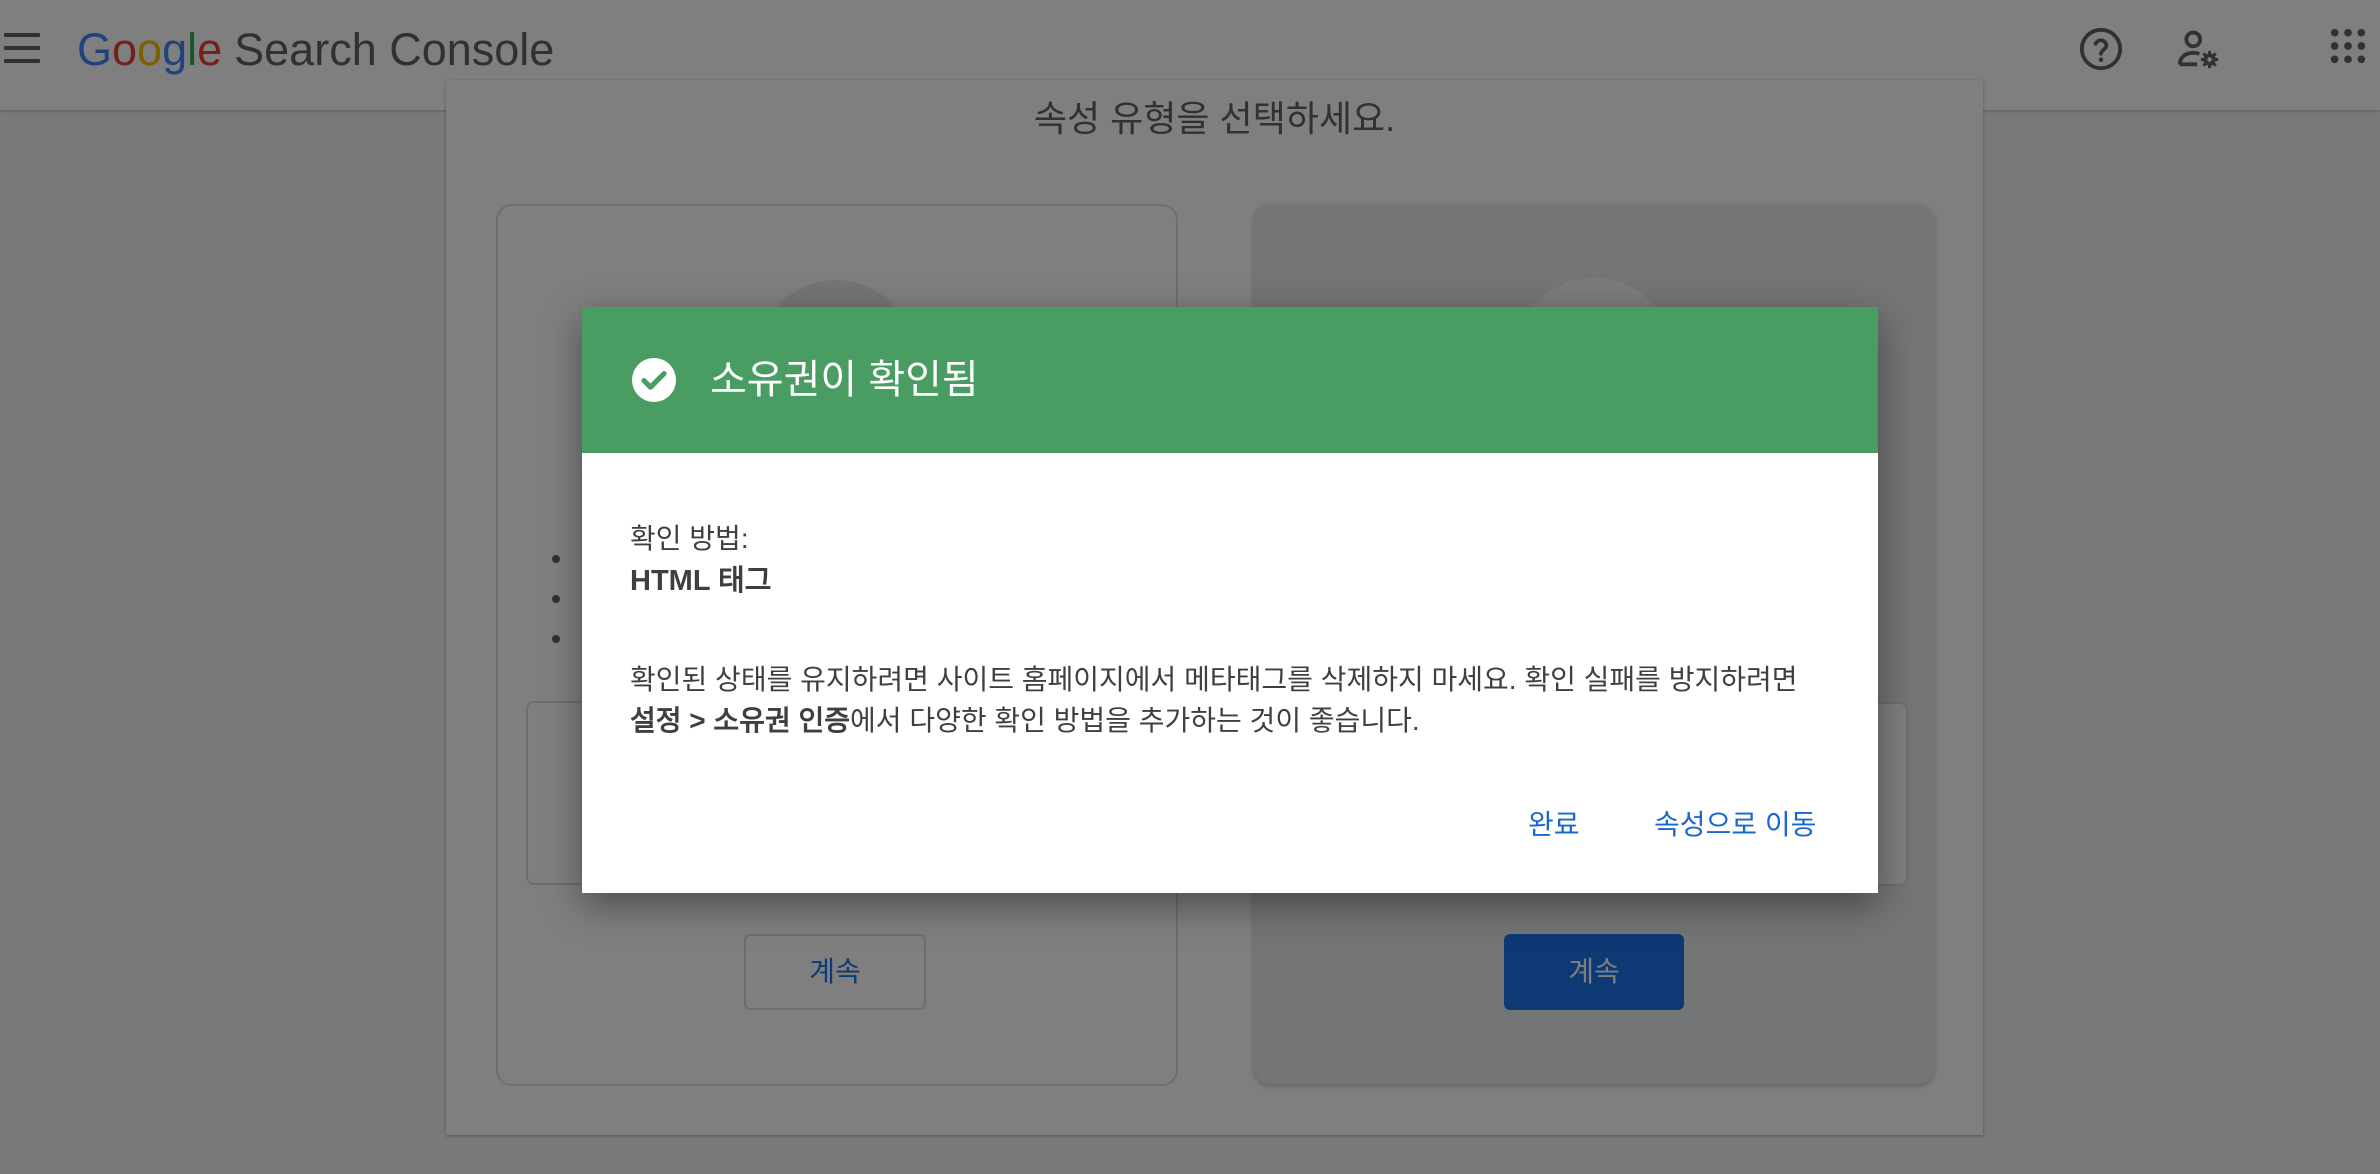 This screenshot has height=1174, width=2380. I want to click on done-button: 완료, so click(1554, 825).